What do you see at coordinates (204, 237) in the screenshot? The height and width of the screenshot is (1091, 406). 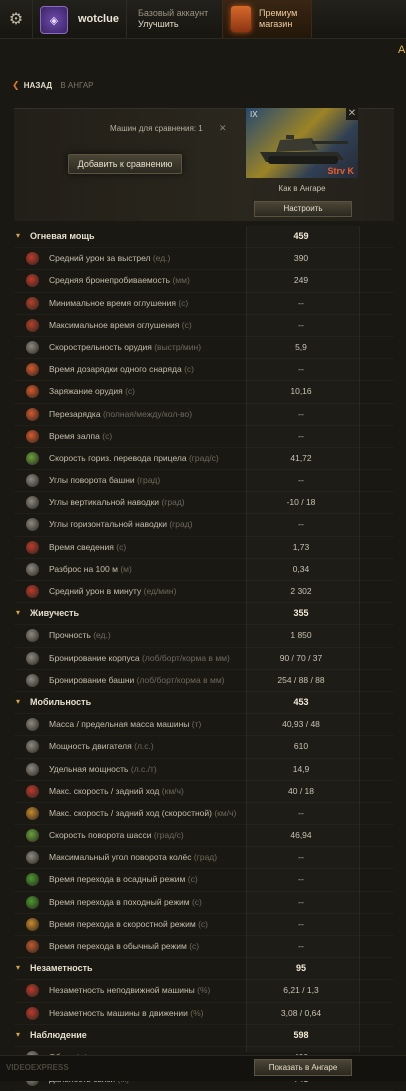 I see `section-header: ▾ Огневая мощь 459` at bounding box center [204, 237].